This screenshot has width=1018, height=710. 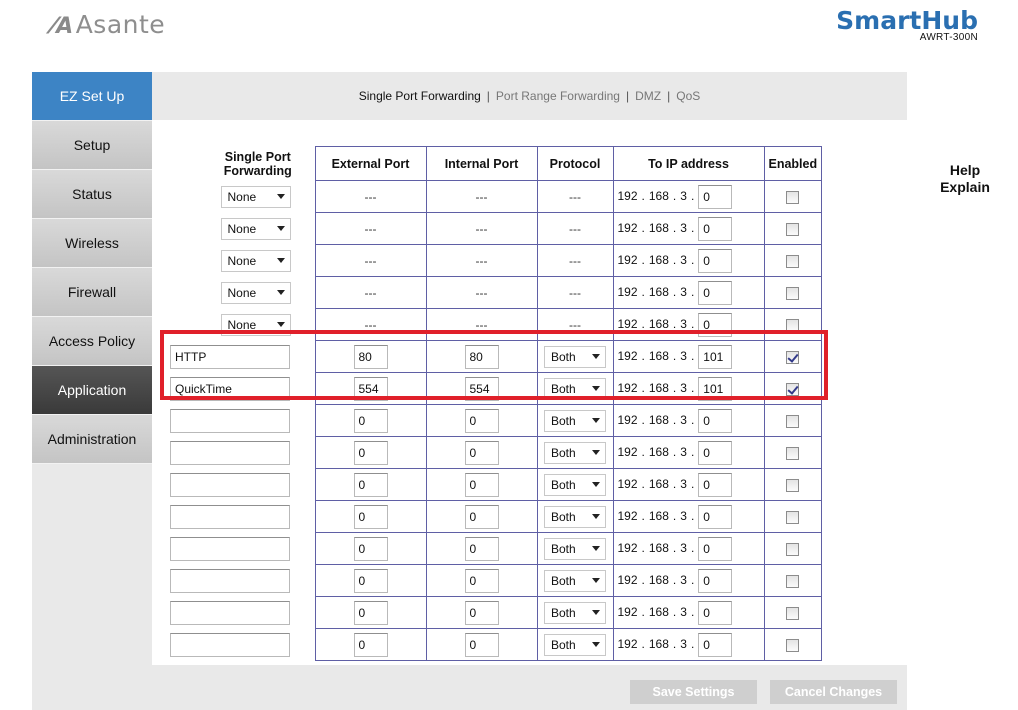 What do you see at coordinates (92, 194) in the screenshot?
I see `sidebar-item-status: Status` at bounding box center [92, 194].